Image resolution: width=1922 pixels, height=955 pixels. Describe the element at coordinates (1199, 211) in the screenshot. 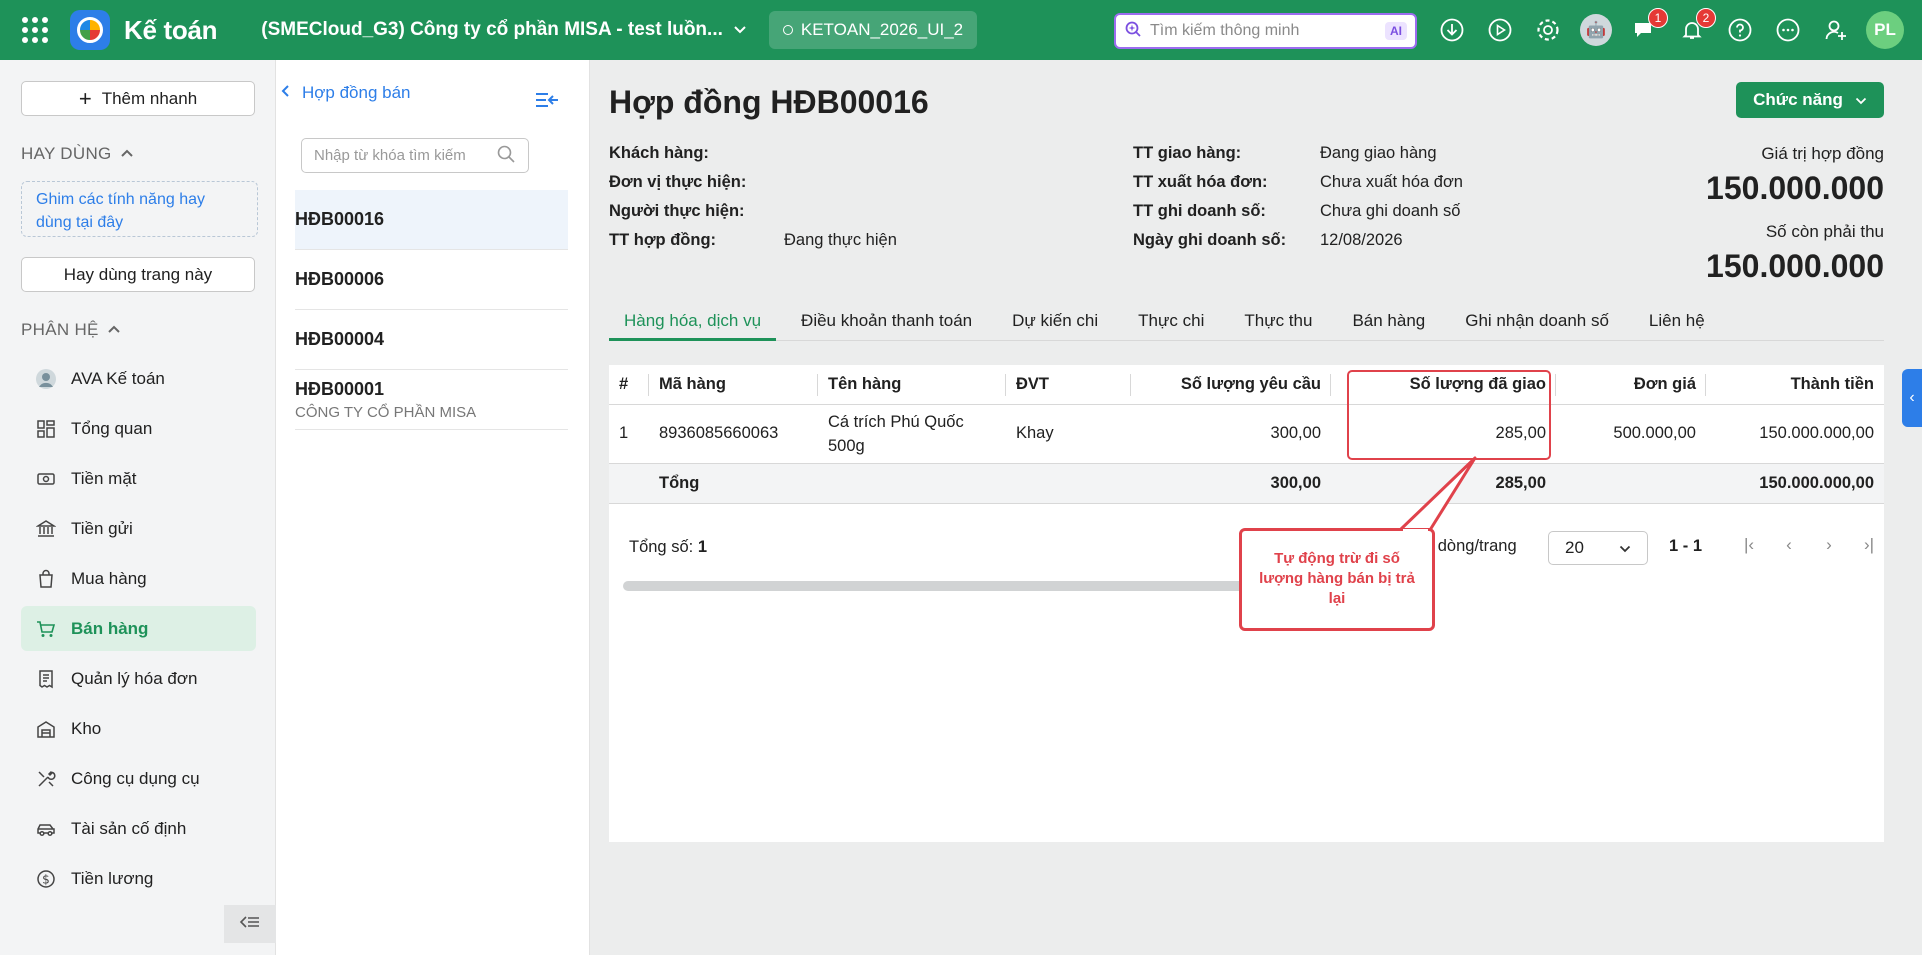

I see `revenue-status-label: TT ghi doanh số:` at that location.